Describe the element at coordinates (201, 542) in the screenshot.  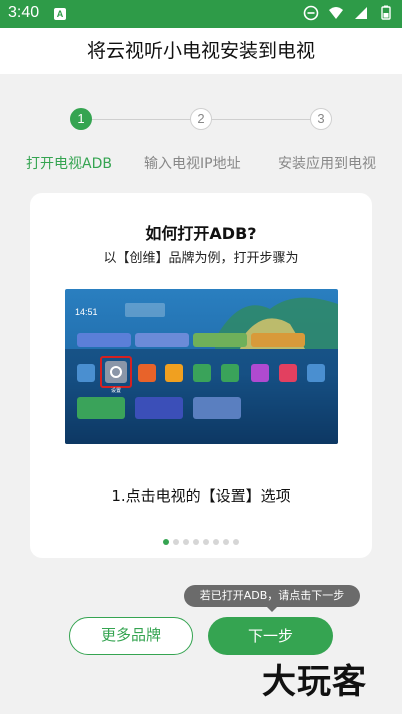
I see `carousel-pagination` at that location.